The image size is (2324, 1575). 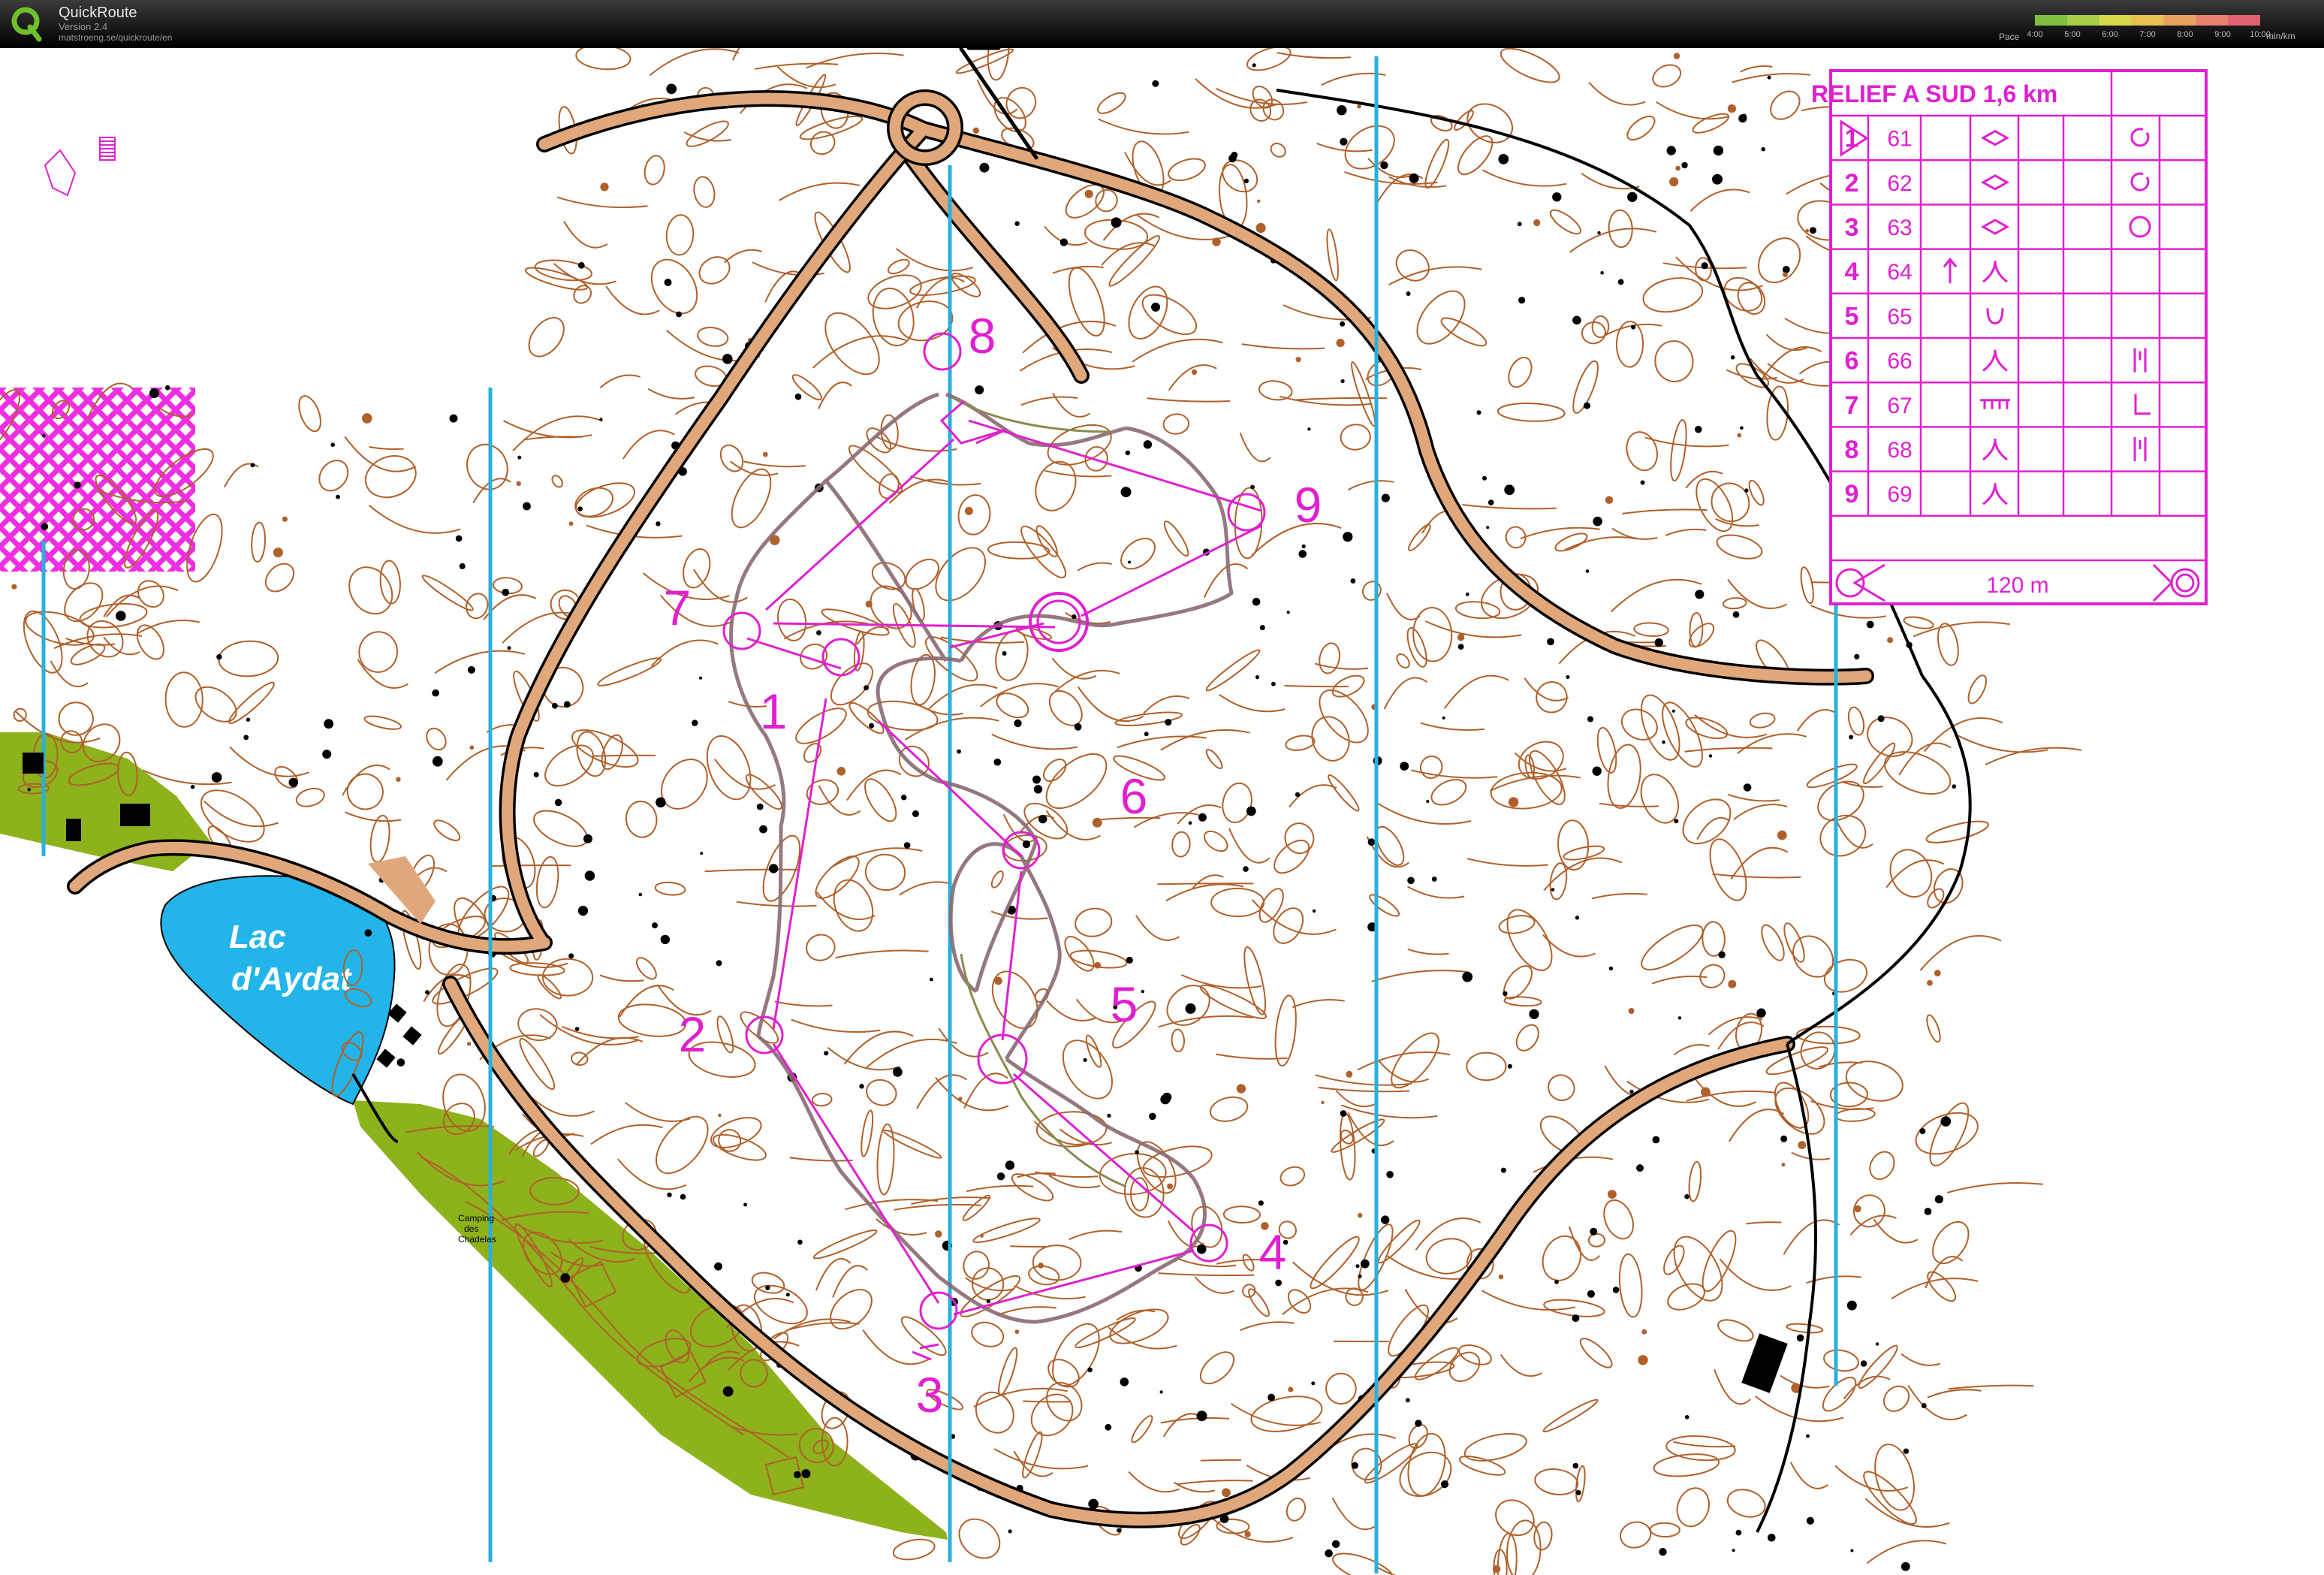 What do you see at coordinates (2072, 34) in the screenshot?
I see `pace-tick-label: 5:00` at bounding box center [2072, 34].